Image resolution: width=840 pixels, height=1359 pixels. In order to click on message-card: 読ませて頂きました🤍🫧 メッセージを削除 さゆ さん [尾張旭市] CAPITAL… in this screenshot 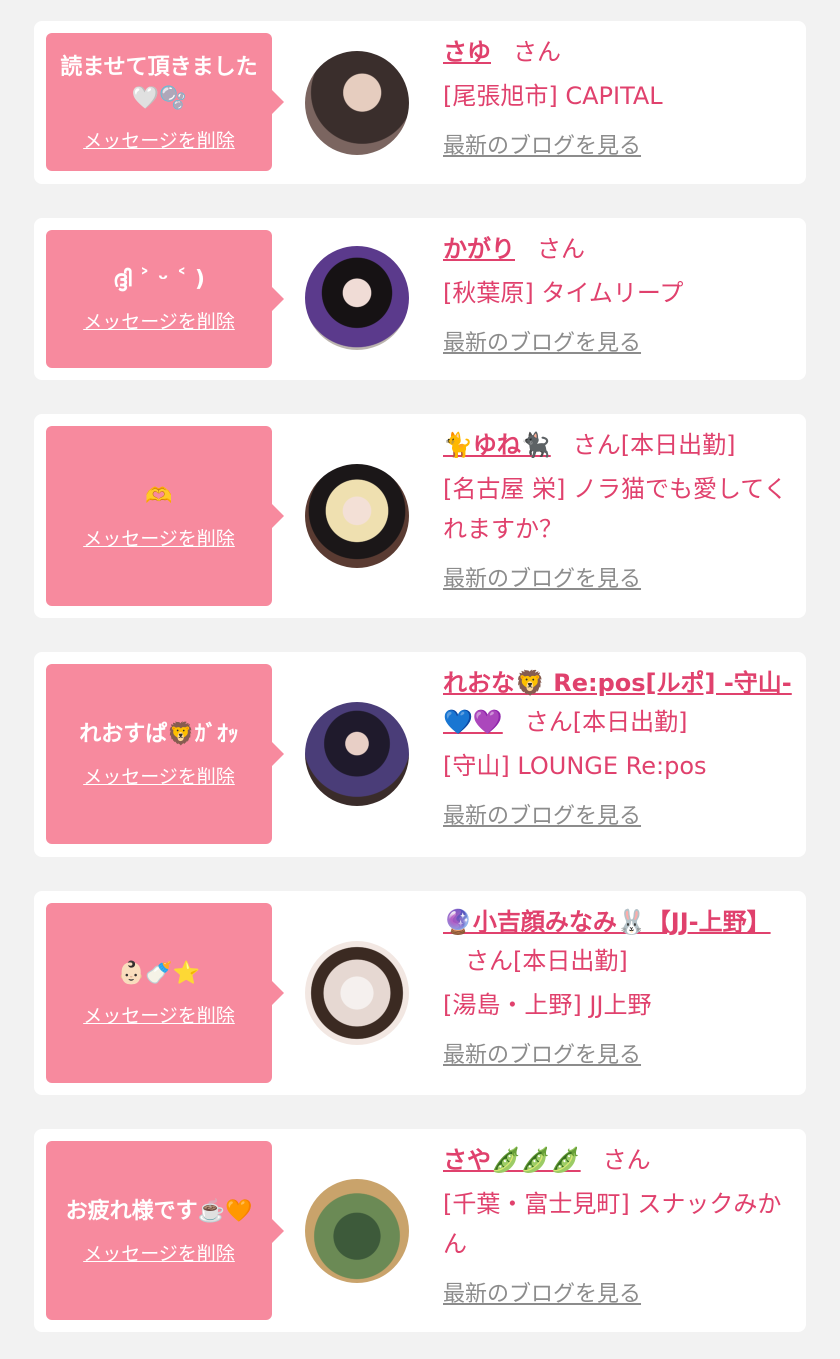, I will do `click(420, 102)`.